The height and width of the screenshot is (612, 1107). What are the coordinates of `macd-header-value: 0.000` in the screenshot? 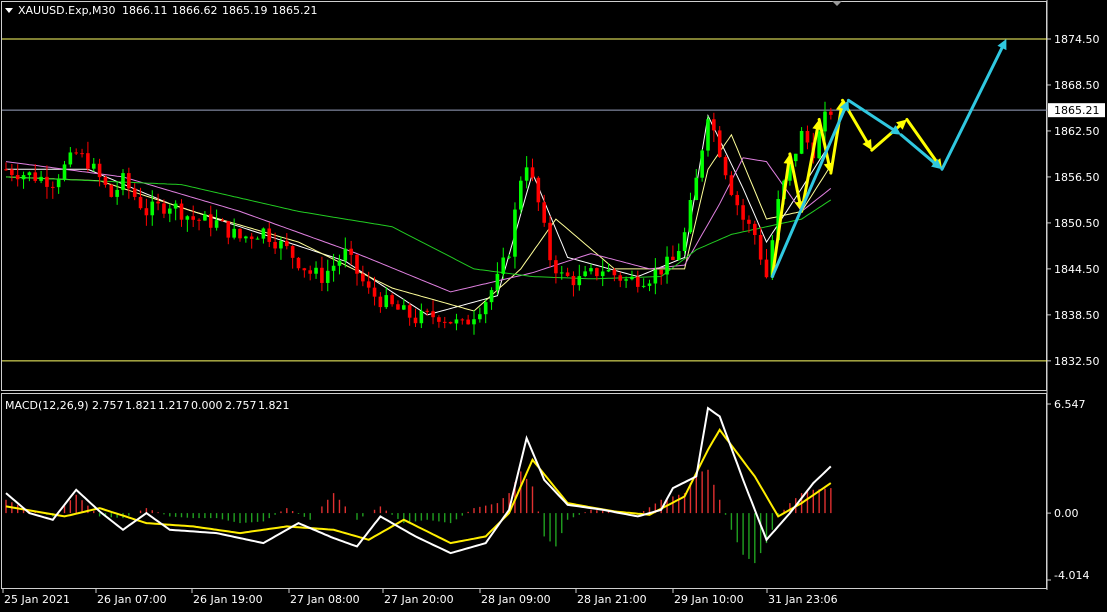 It's located at (207, 405).